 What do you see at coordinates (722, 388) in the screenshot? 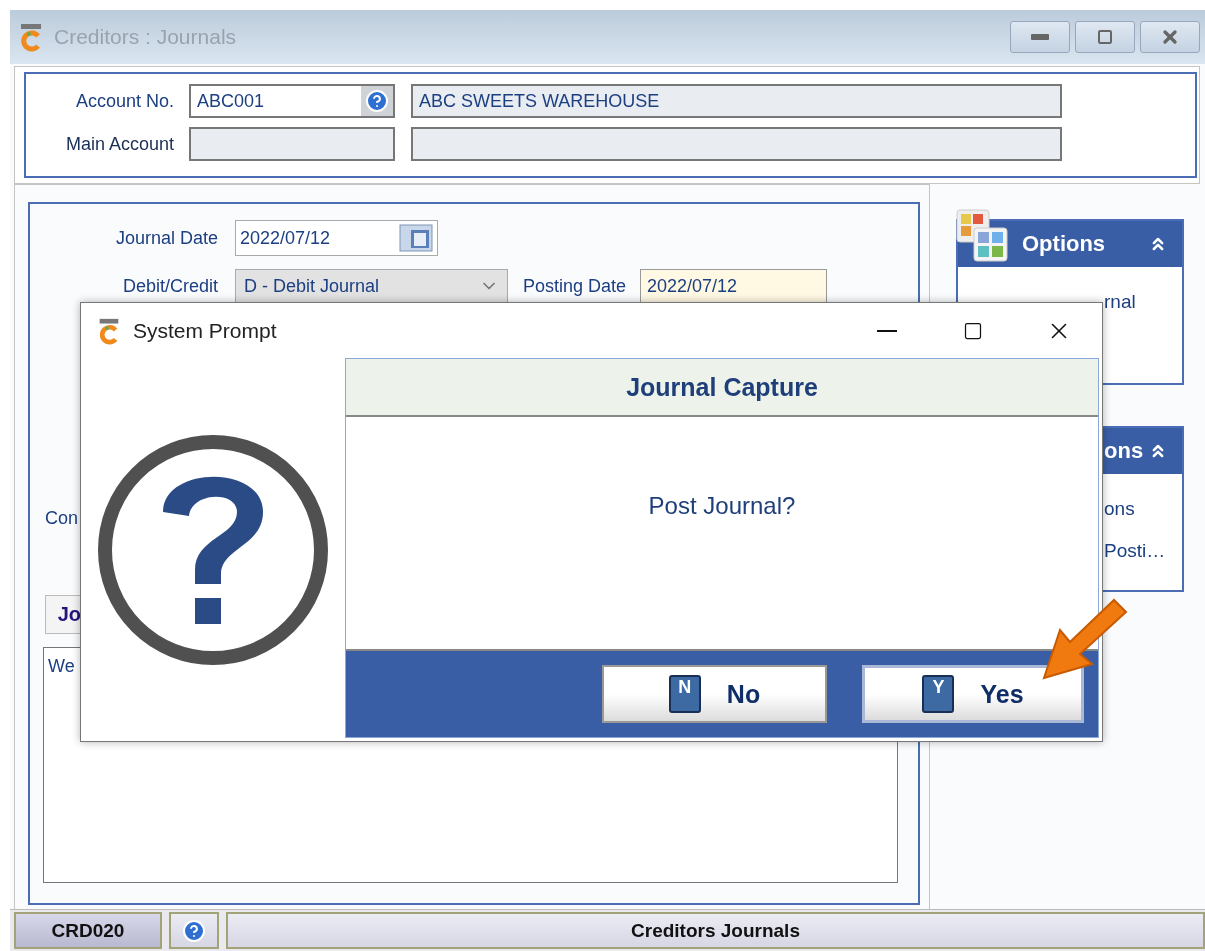
I see `dialog-heading: Journal Capture` at bounding box center [722, 388].